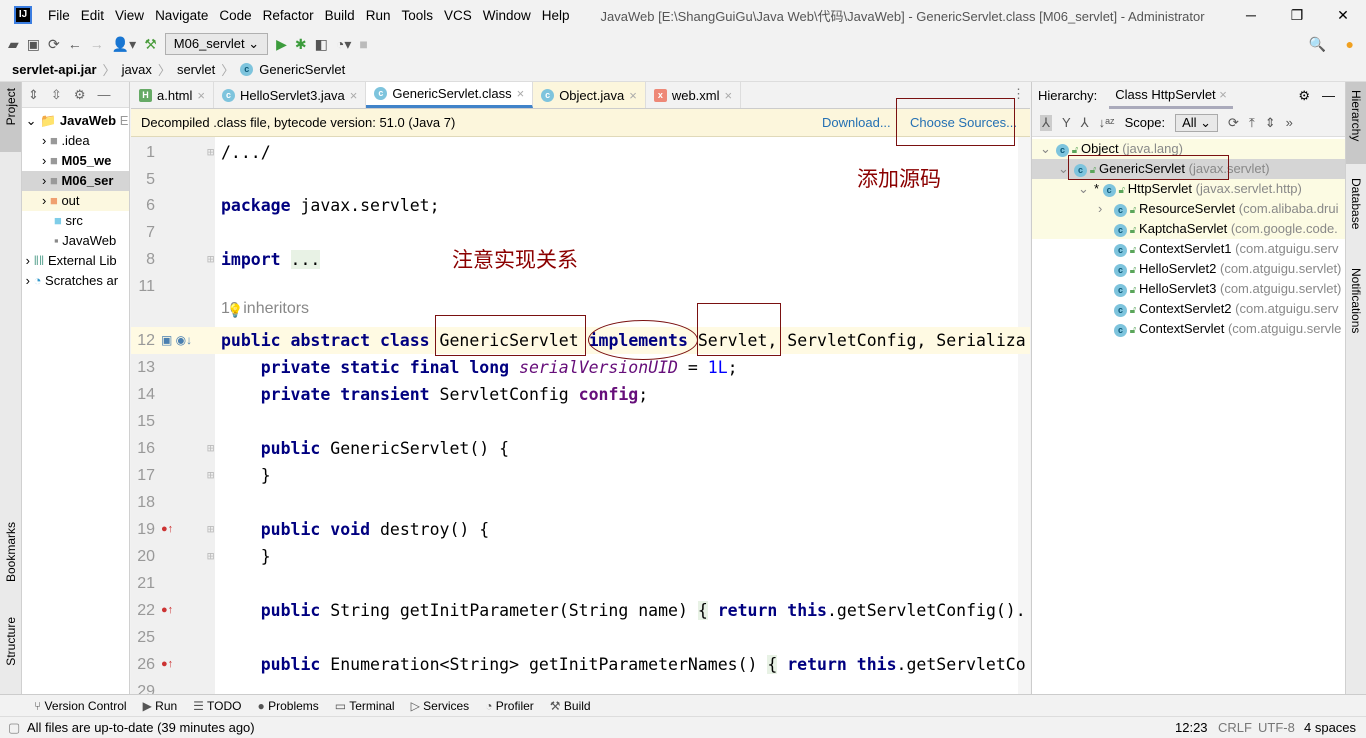 The width and height of the screenshot is (1366, 738). What do you see at coordinates (11, 552) in the screenshot?
I see `bookmarks-tool-button: Bookmarks` at bounding box center [11, 552].